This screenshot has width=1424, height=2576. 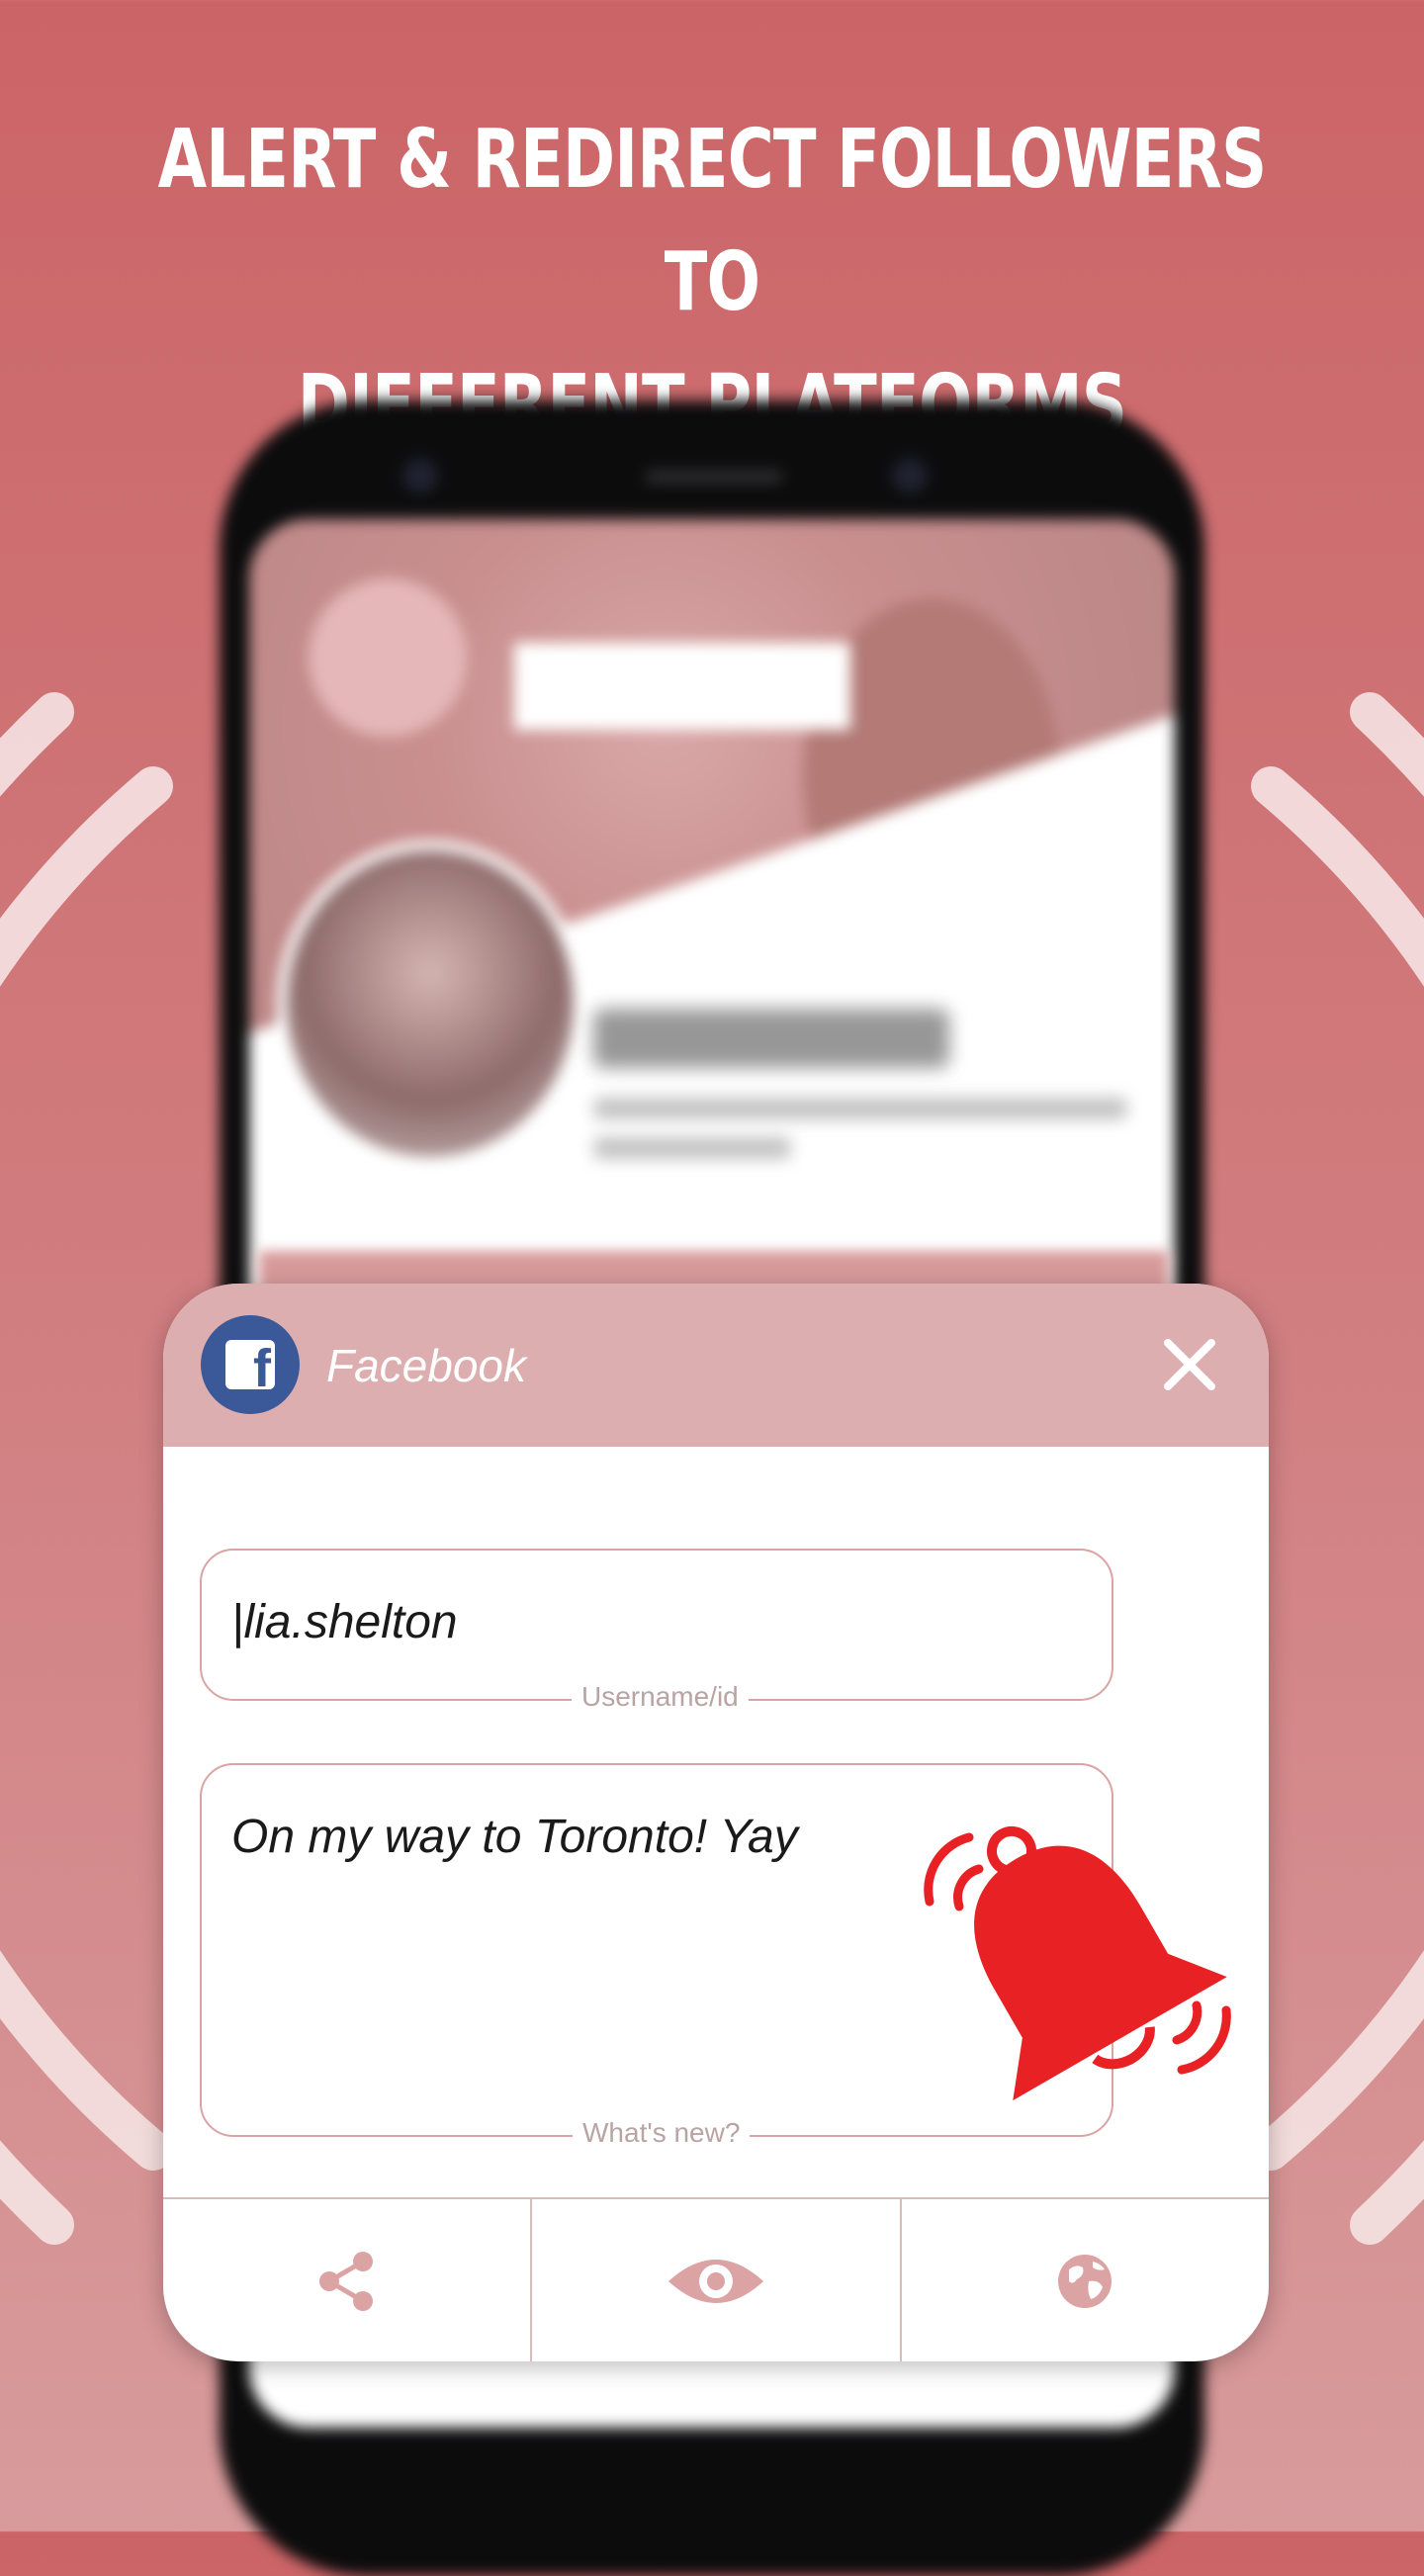 I want to click on username-value: |lia.shelton, so click(x=345, y=1622).